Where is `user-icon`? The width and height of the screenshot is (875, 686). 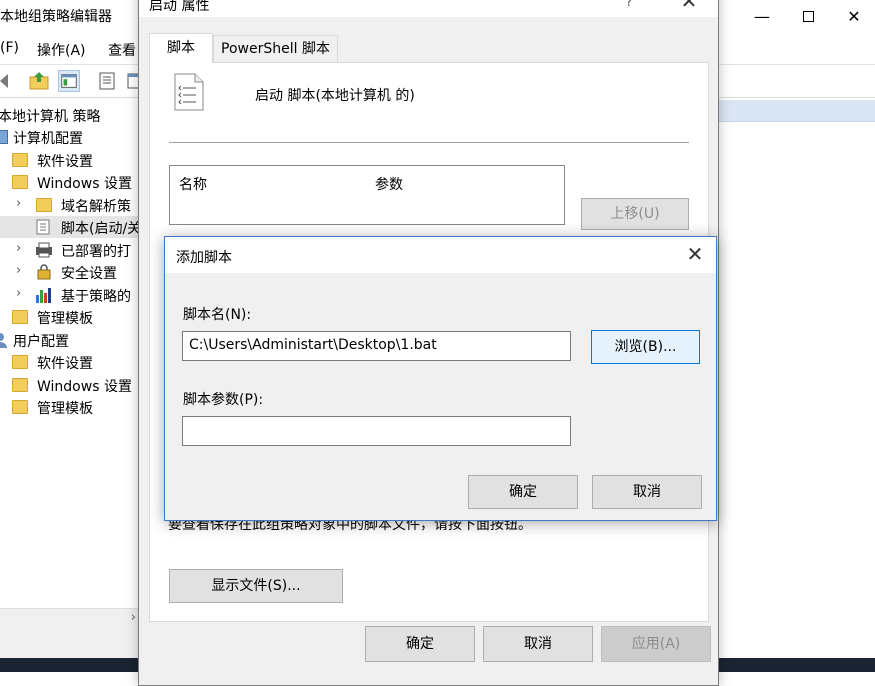
user-icon is located at coordinates (3, 340).